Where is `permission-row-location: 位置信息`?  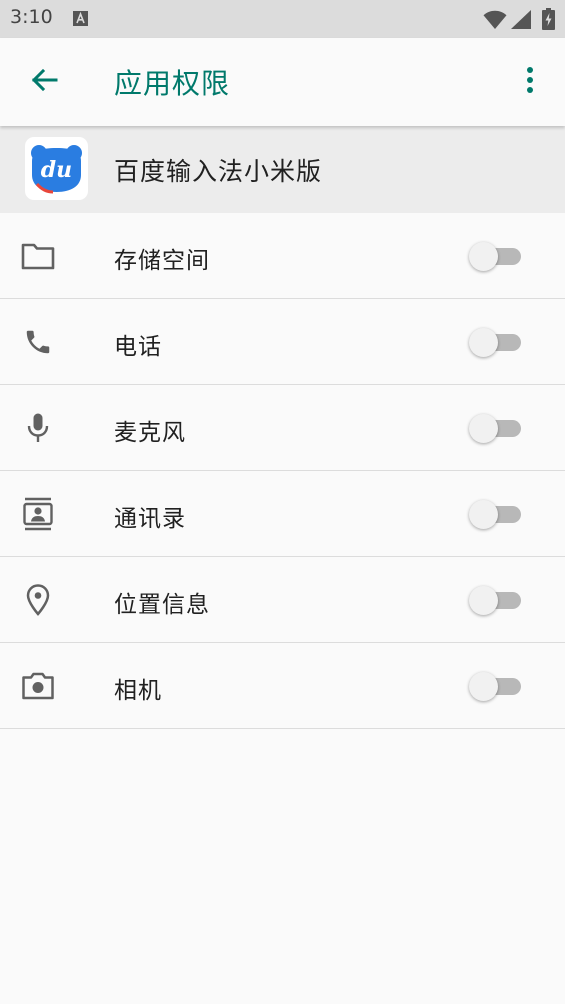 permission-row-location: 位置信息 is located at coordinates (282, 600).